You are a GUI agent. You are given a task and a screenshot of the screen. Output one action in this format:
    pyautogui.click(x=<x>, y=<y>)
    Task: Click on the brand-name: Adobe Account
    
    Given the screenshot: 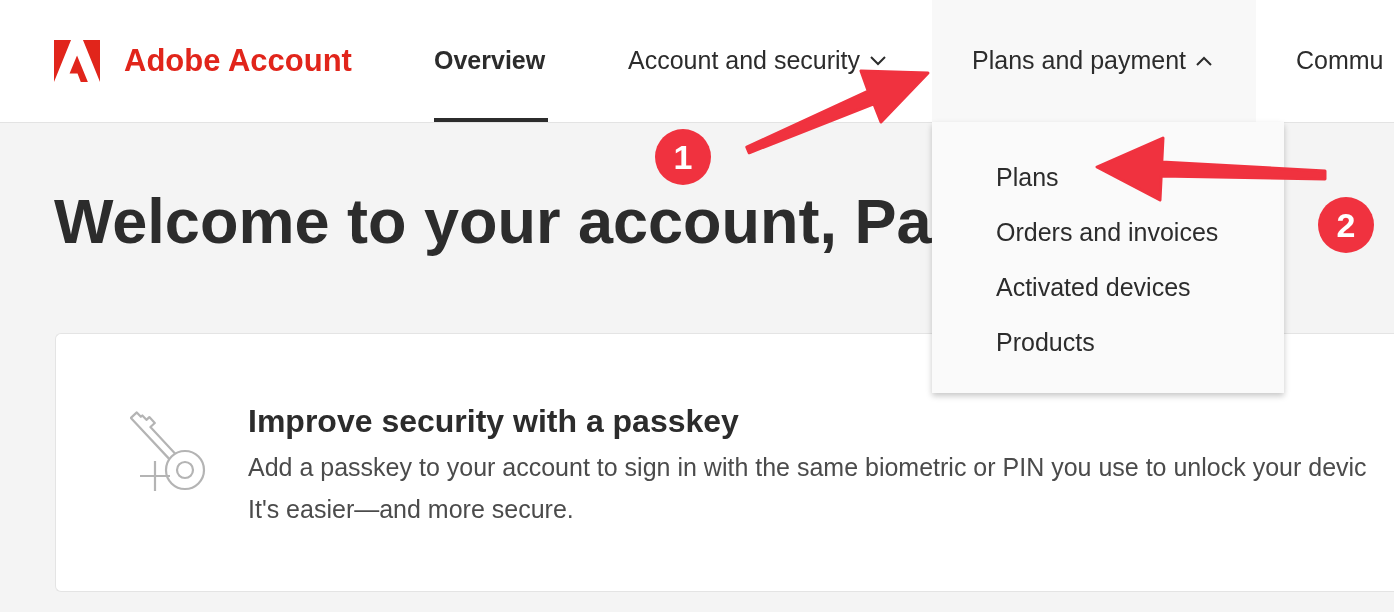 What is the action you would take?
    pyautogui.click(x=238, y=61)
    